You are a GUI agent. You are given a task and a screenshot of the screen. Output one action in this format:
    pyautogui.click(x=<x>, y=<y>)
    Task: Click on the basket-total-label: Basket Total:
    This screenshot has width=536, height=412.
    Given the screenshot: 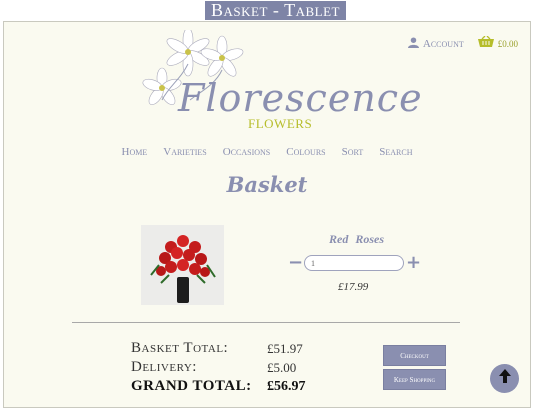 What is the action you would take?
    pyautogui.click(x=180, y=348)
    